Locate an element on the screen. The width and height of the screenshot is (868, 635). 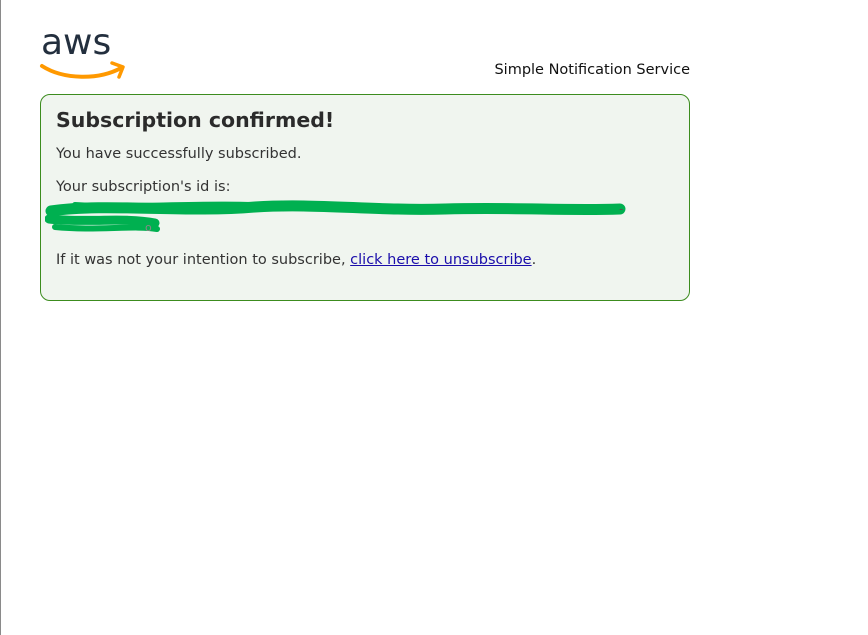
svg-text: o is located at coordinates (148, 227).